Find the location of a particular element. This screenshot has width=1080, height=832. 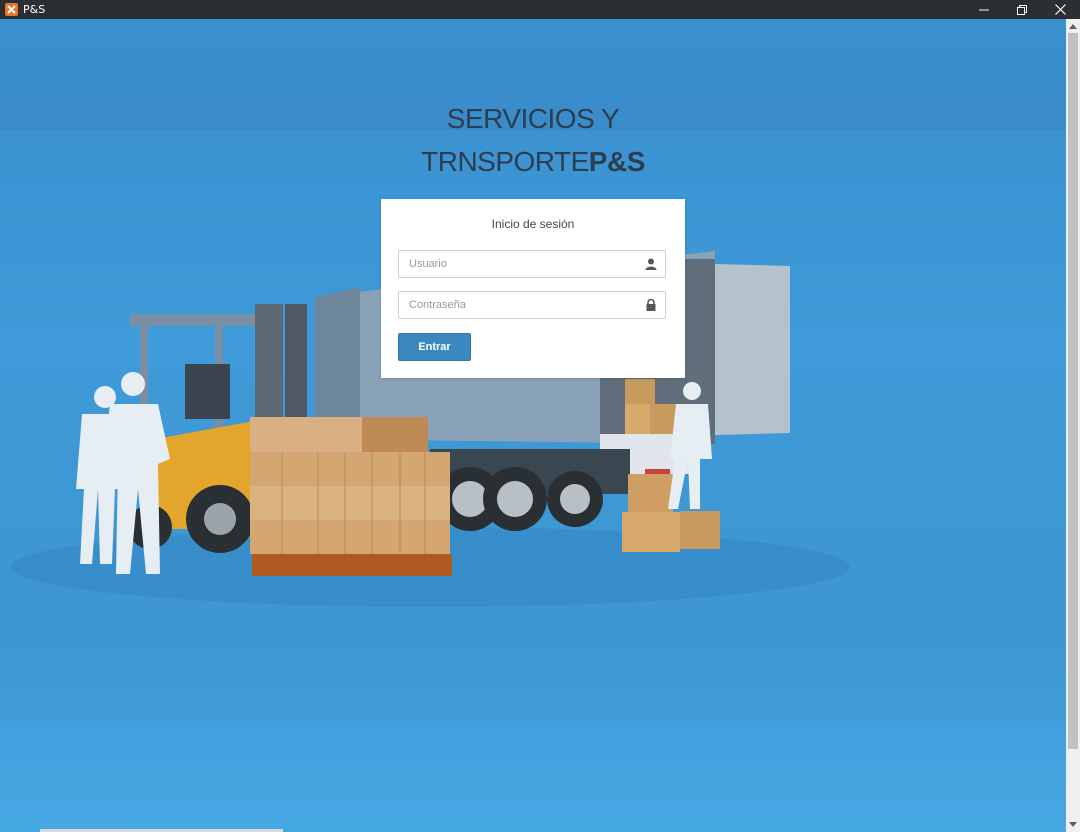

window-title: P&S is located at coordinates (34, 9).